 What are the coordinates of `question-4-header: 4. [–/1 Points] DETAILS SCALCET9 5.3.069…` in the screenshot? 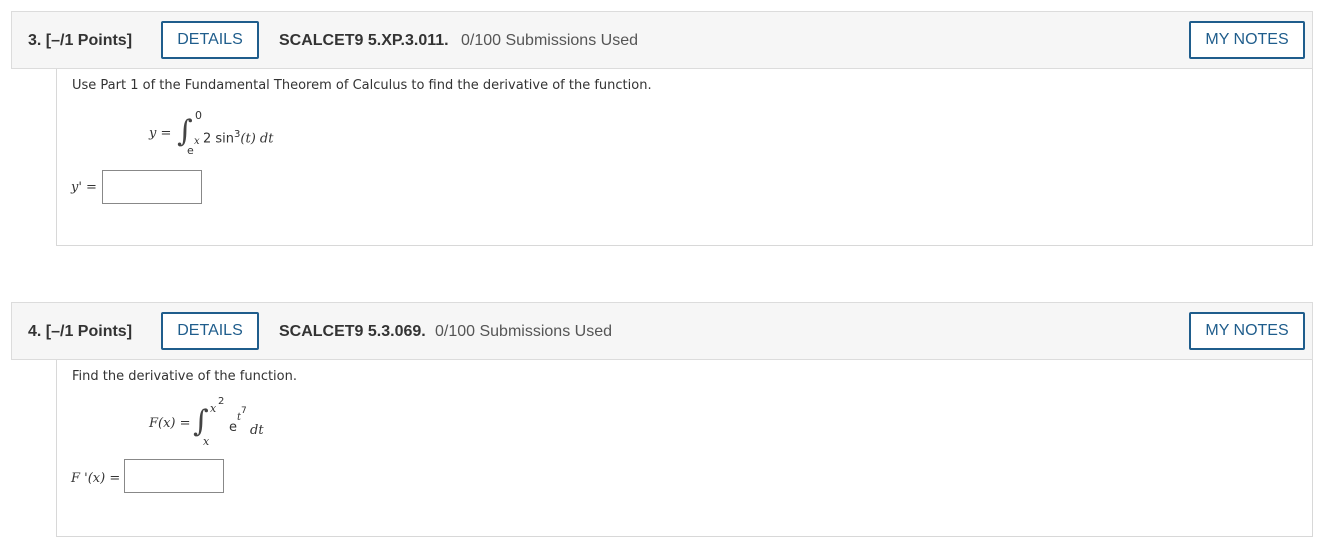 It's located at (662, 331).